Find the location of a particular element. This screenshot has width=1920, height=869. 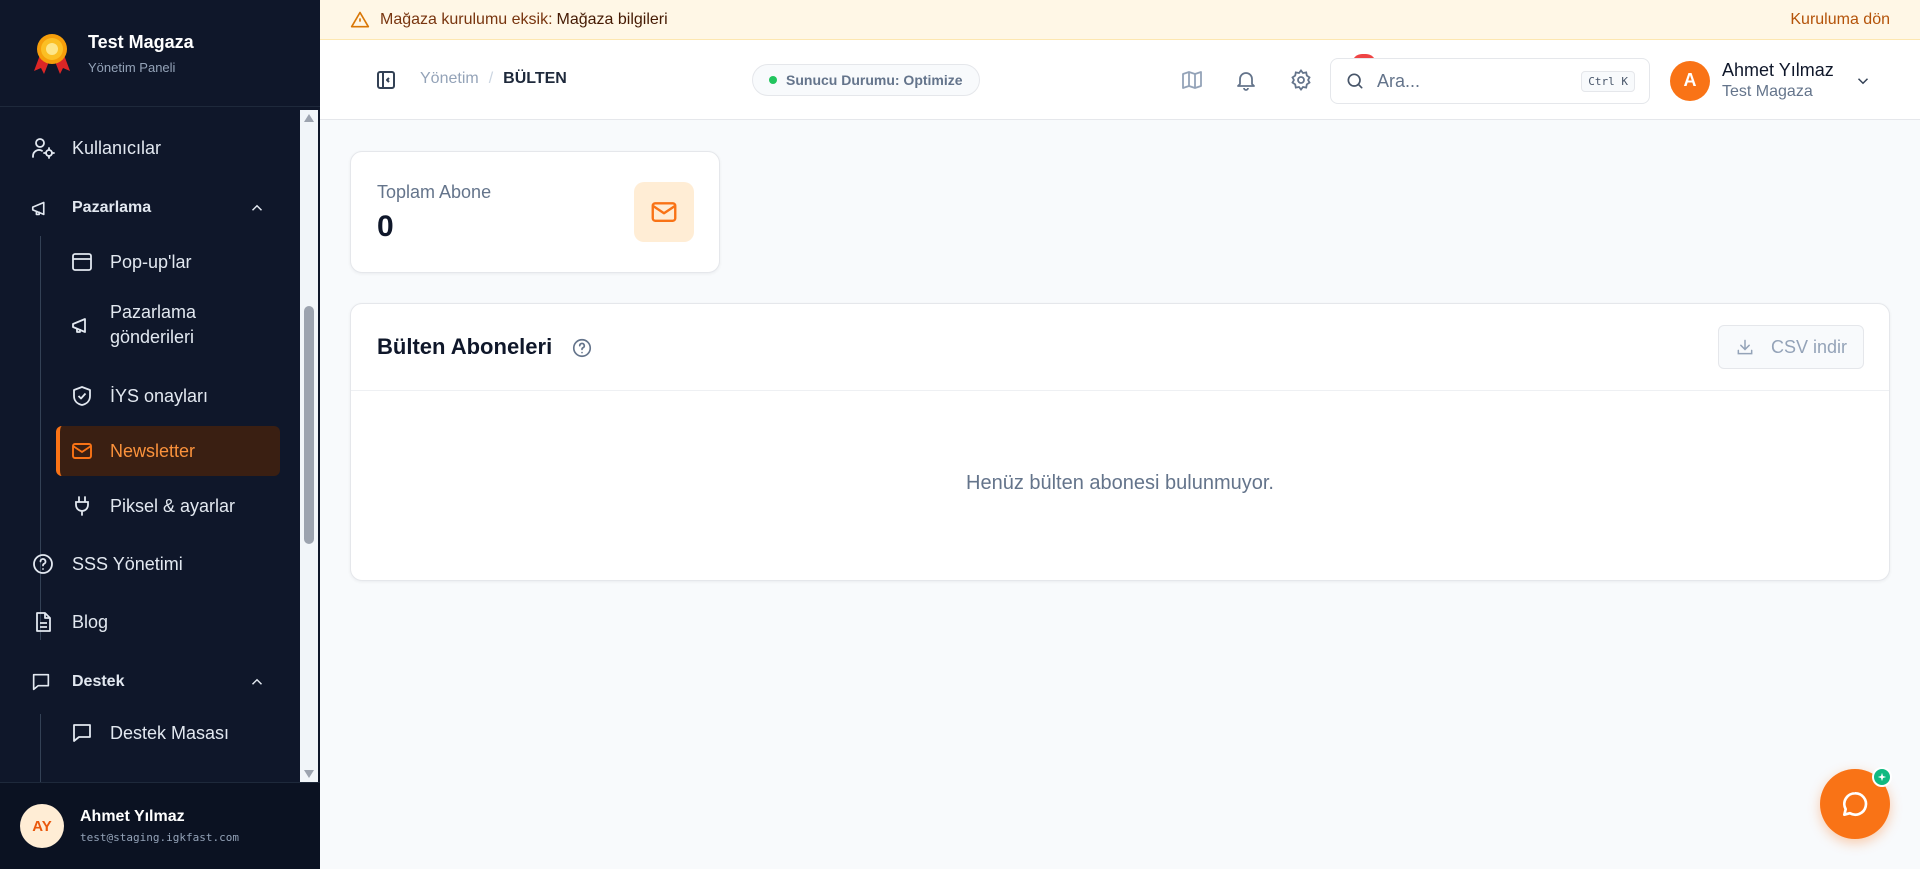

sidebar-scrollbar is located at coordinates (309, 446).